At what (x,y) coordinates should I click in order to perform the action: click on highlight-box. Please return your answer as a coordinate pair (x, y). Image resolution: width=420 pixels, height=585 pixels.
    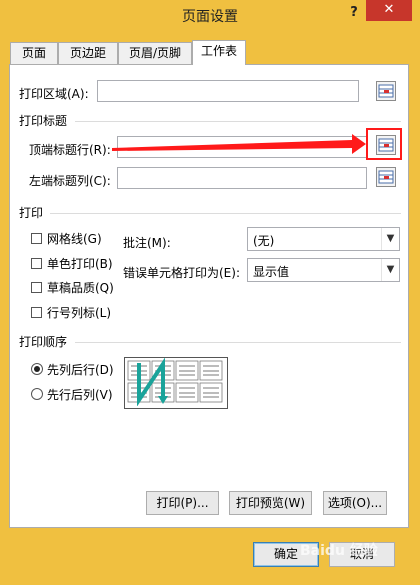
    Looking at the image, I should click on (384, 144).